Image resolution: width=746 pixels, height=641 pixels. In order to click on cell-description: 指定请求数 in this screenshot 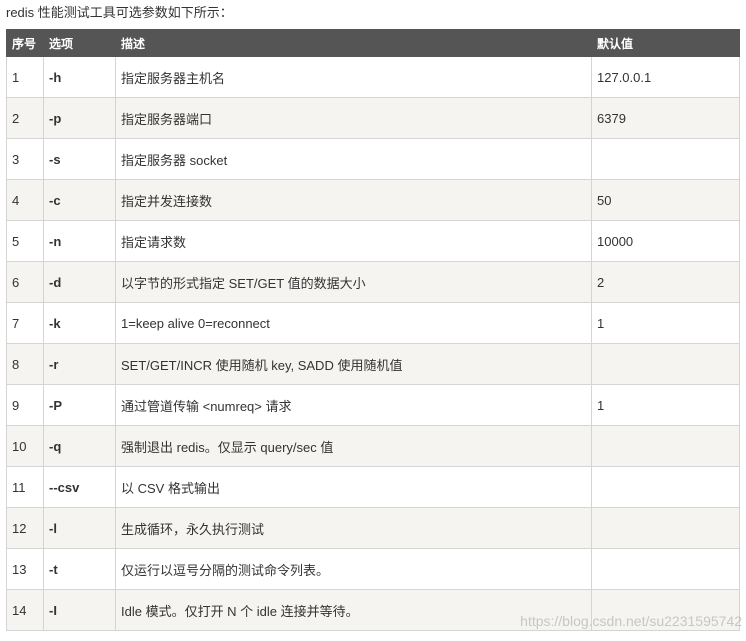, I will do `click(353, 241)`.